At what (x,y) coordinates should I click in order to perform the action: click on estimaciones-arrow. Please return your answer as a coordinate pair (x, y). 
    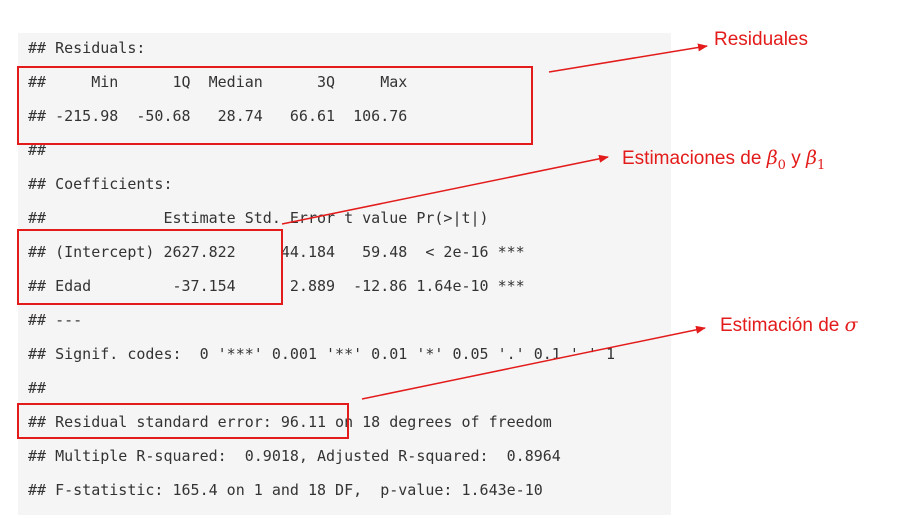
    Looking at the image, I should click on (445, 189).